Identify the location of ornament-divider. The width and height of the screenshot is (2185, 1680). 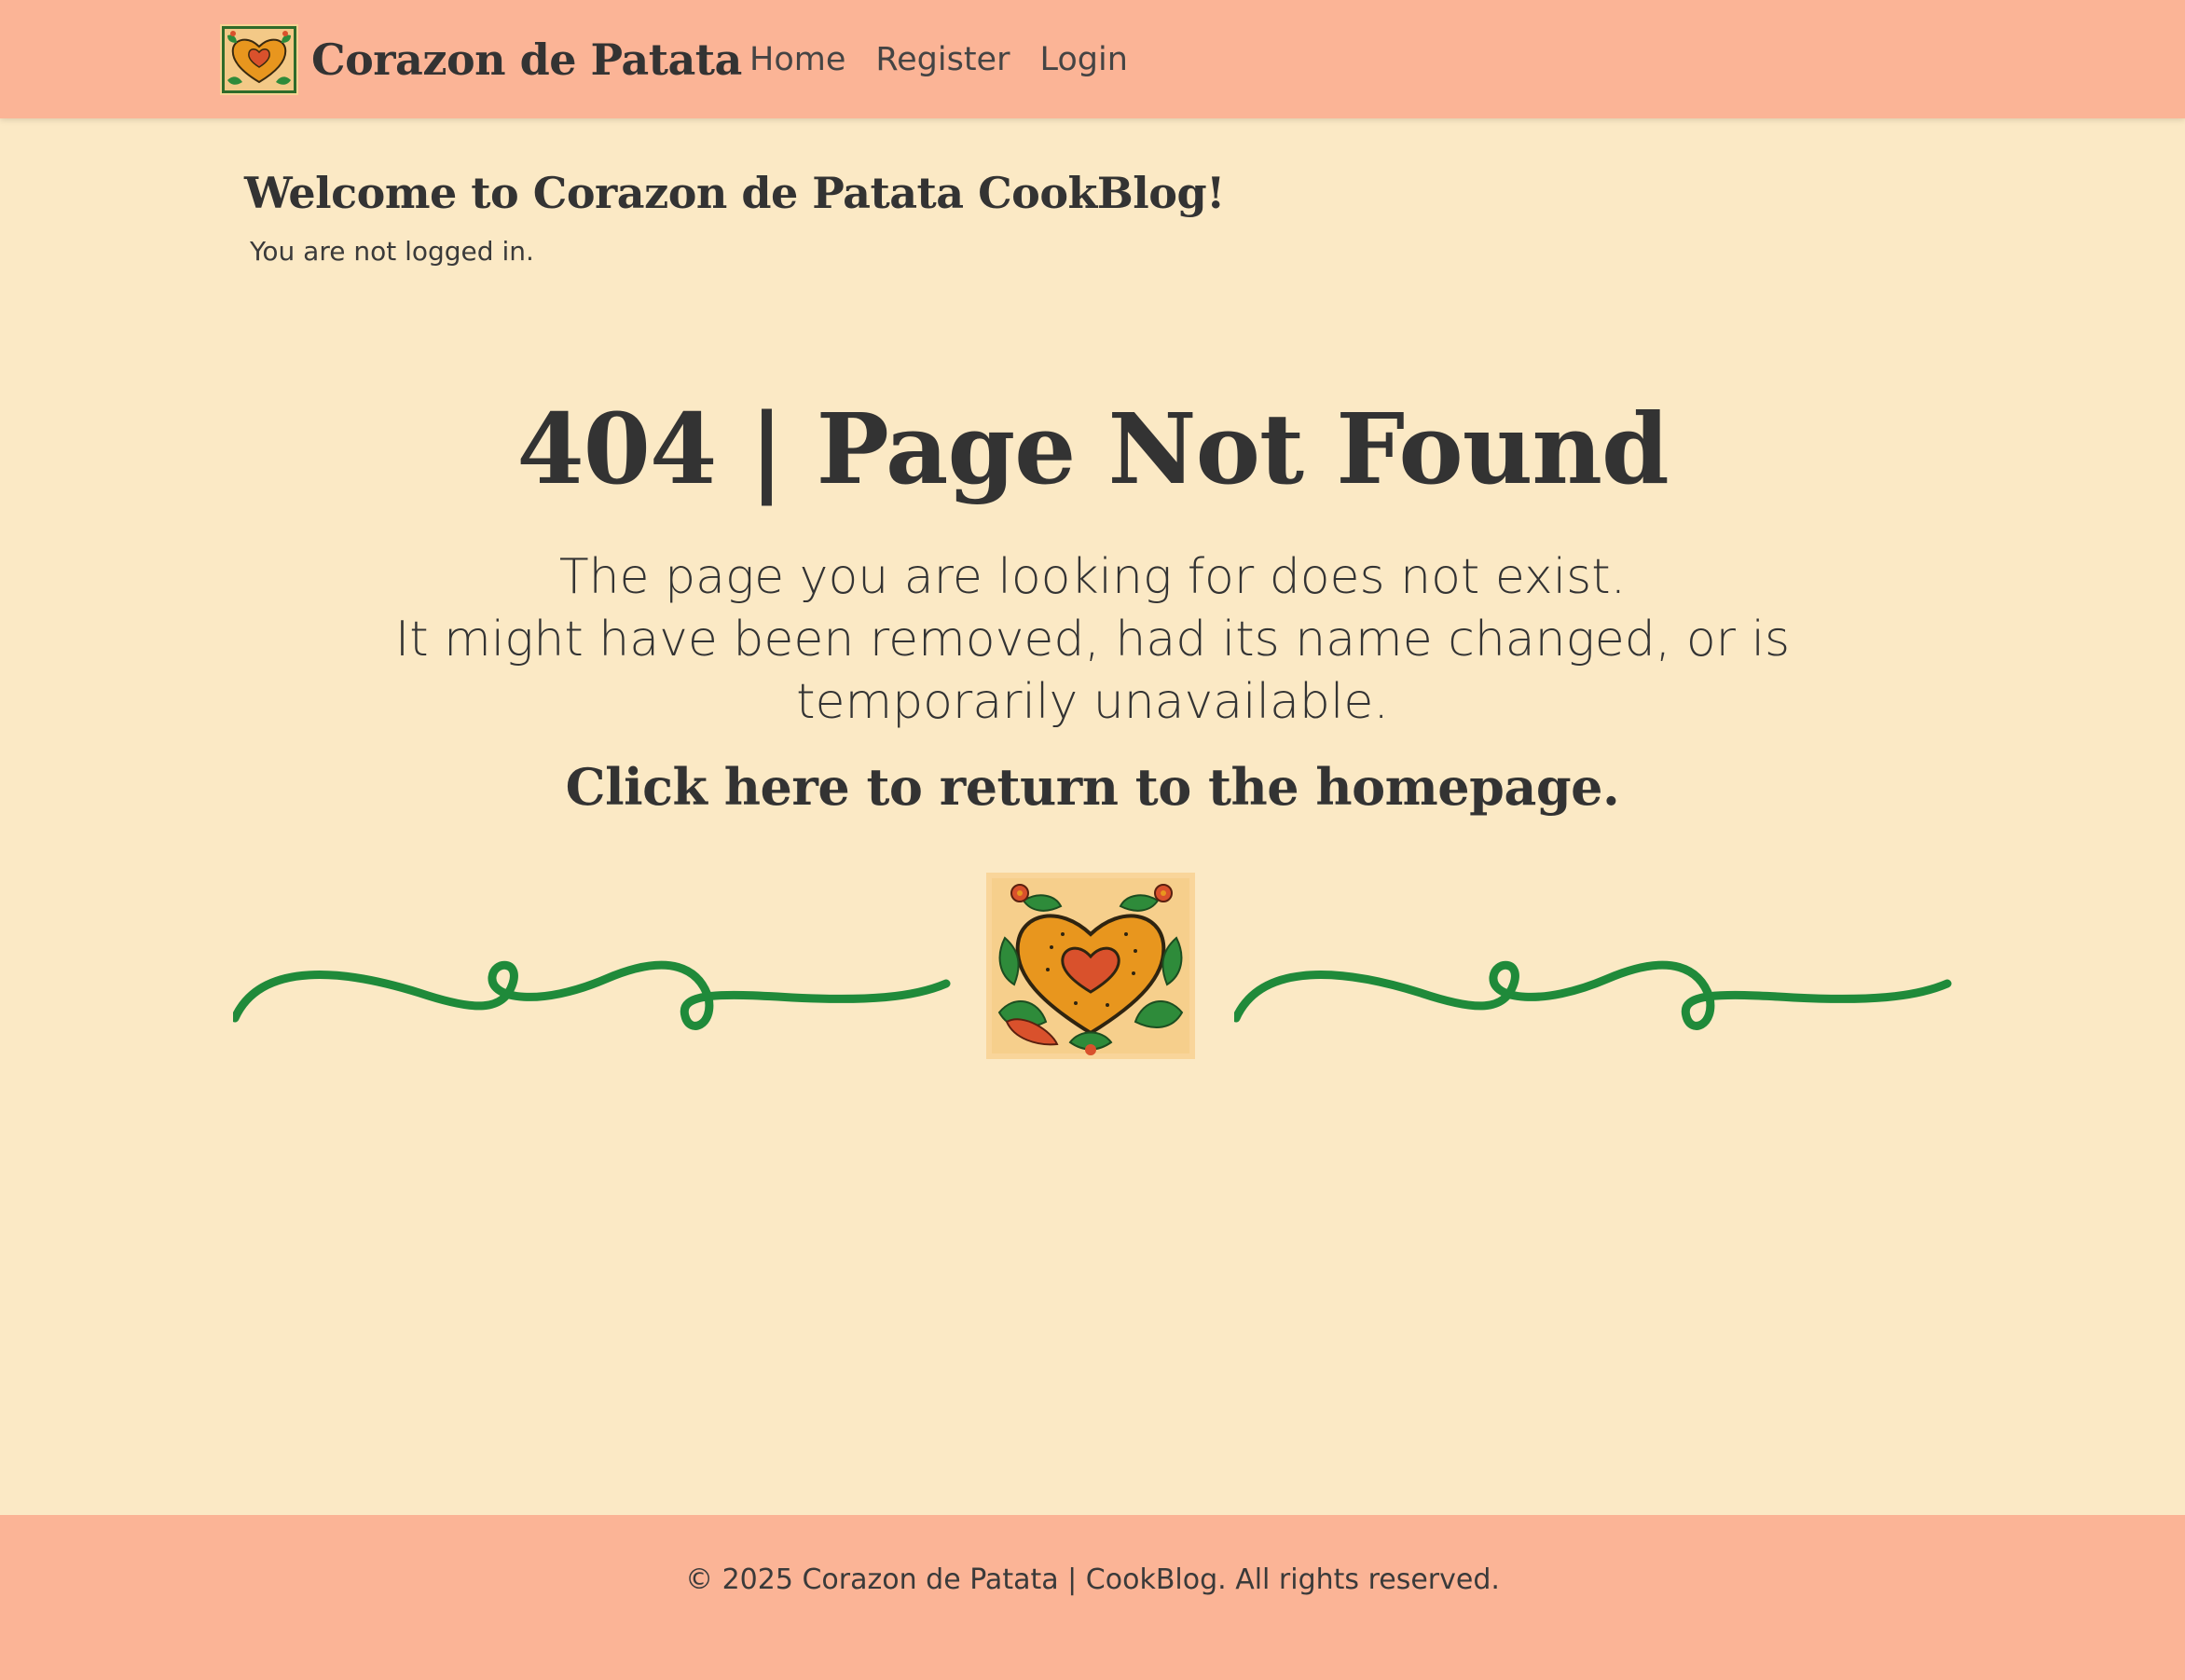
(1092, 965).